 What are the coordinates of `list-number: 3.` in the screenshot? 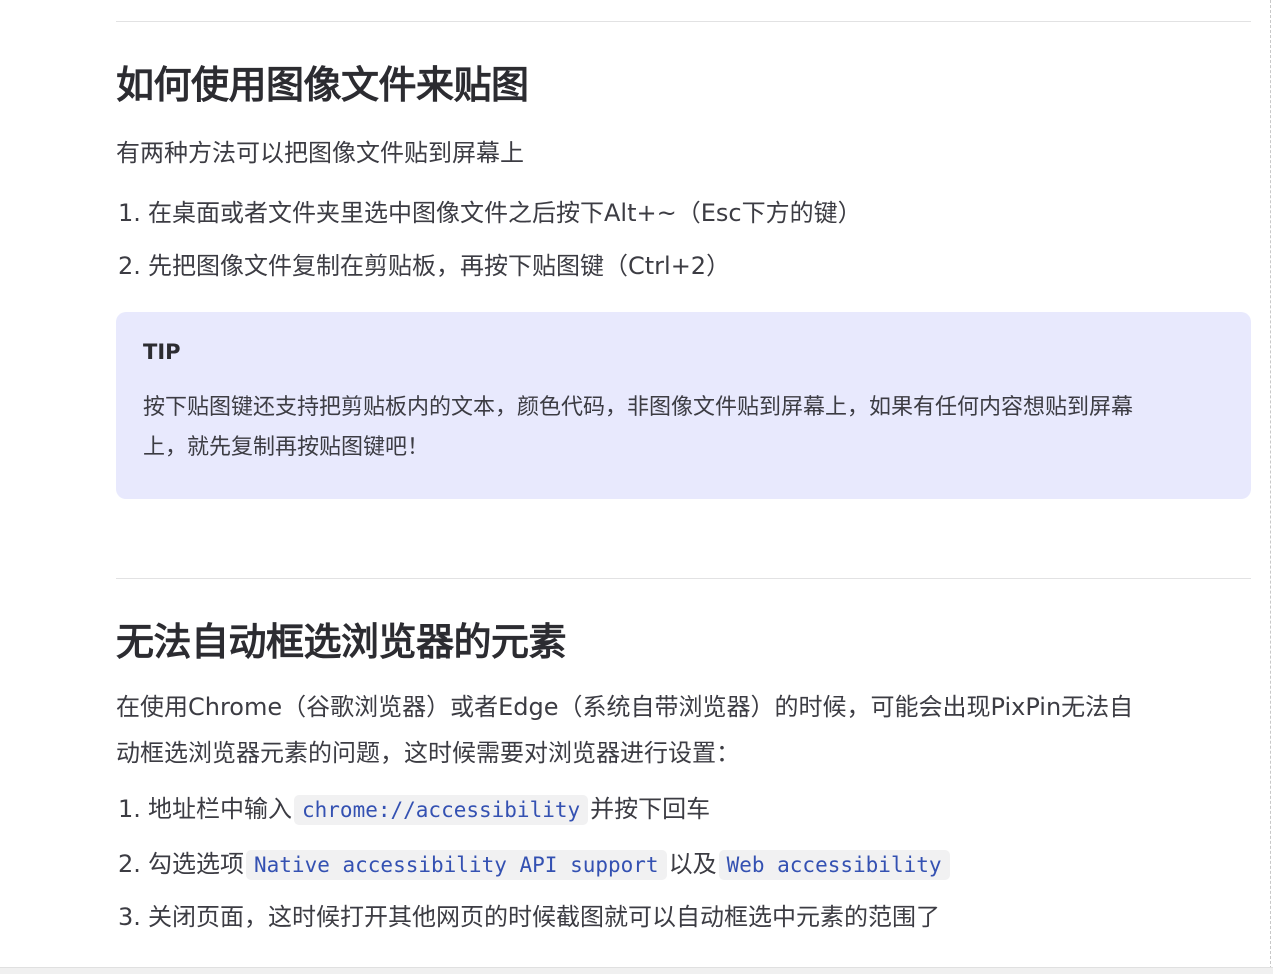 It's located at (129, 917).